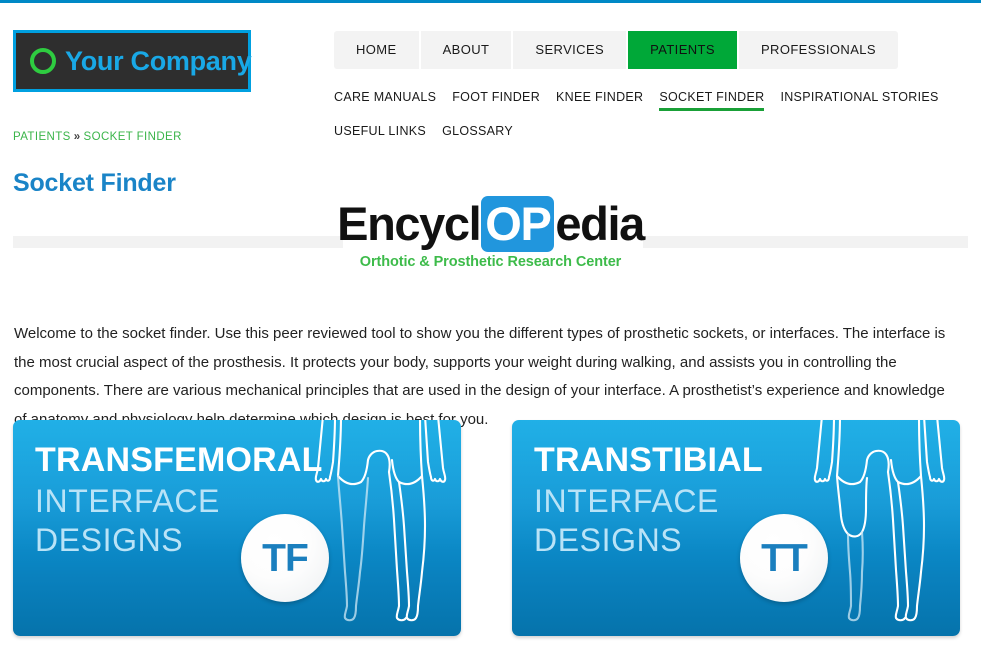 The image size is (981, 666). Describe the element at coordinates (712, 98) in the screenshot. I see `subnav-item-socket-finder: SOCKET FINDER` at that location.